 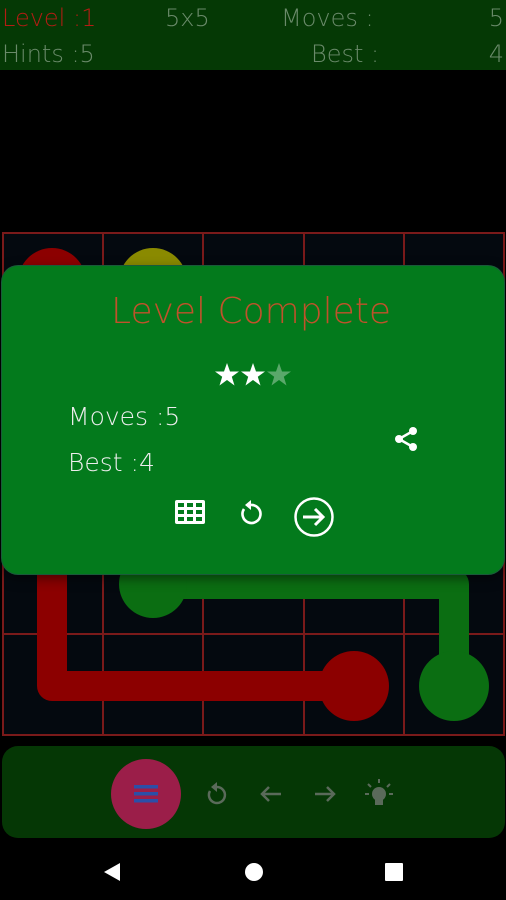 I want to click on undo-icon, so click(x=217, y=794).